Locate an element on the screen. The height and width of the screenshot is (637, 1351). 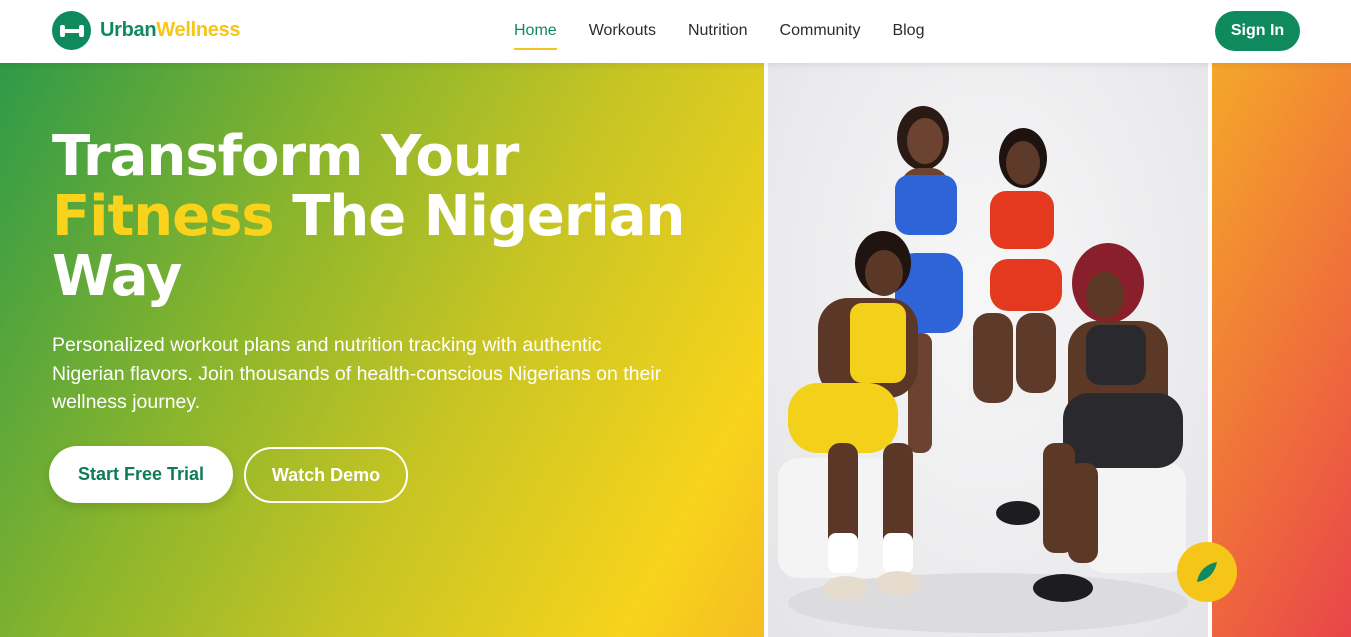
sign-in-button: Sign In is located at coordinates (1257, 31).